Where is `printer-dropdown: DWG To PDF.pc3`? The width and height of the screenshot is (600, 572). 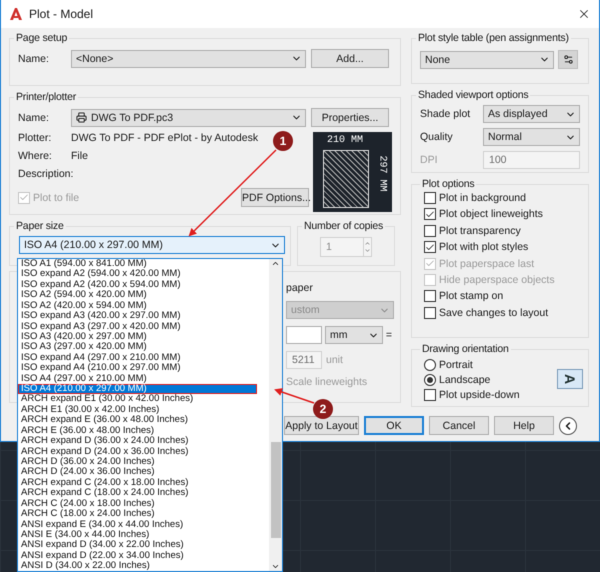
printer-dropdown: DWG To PDF.pc3 is located at coordinates (188, 117).